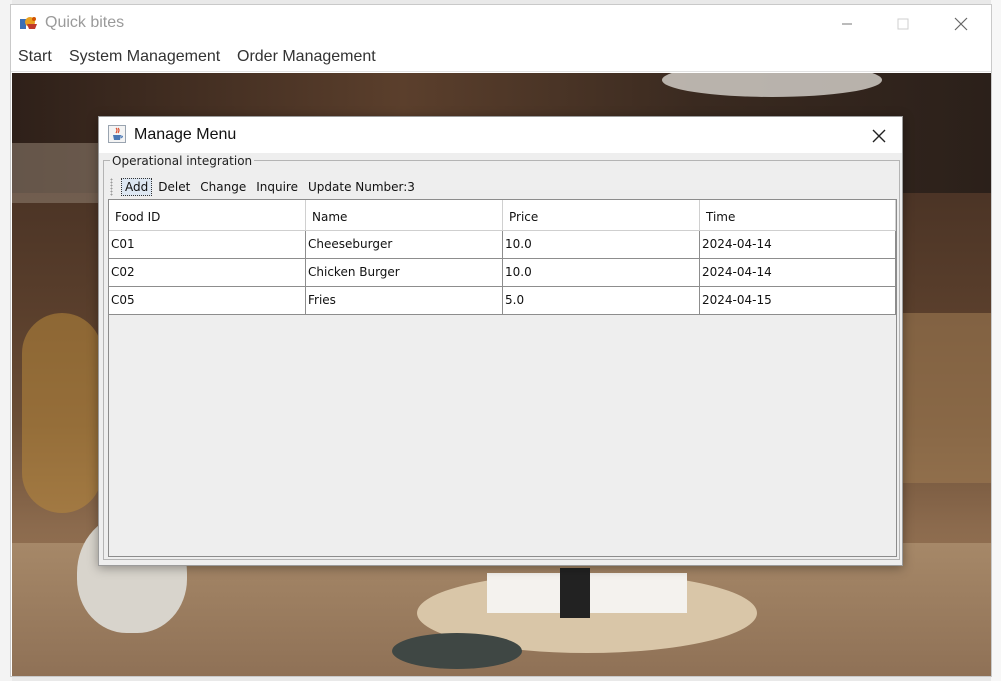 This screenshot has height=681, width=1001. I want to click on column-header-name: Name, so click(404, 215).